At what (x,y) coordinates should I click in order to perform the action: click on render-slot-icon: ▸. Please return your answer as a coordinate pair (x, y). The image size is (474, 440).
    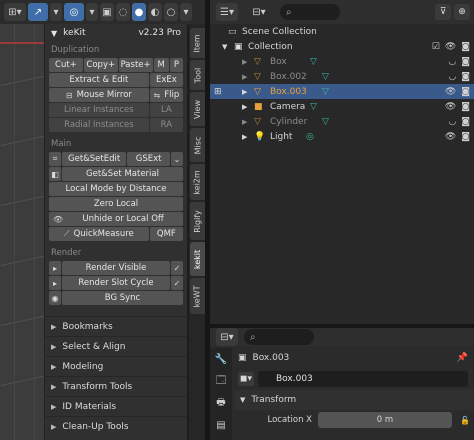
    Looking at the image, I should click on (55, 283).